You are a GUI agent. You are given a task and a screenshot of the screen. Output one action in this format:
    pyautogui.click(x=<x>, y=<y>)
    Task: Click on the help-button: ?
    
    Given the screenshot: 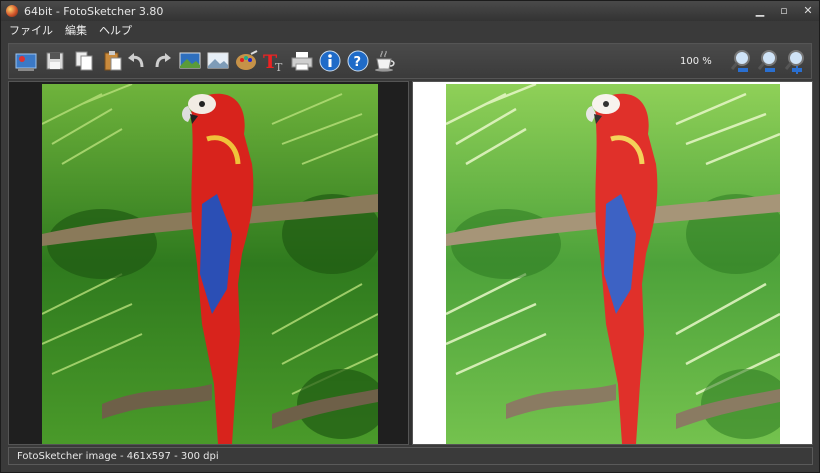 What is the action you would take?
    pyautogui.click(x=358, y=61)
    